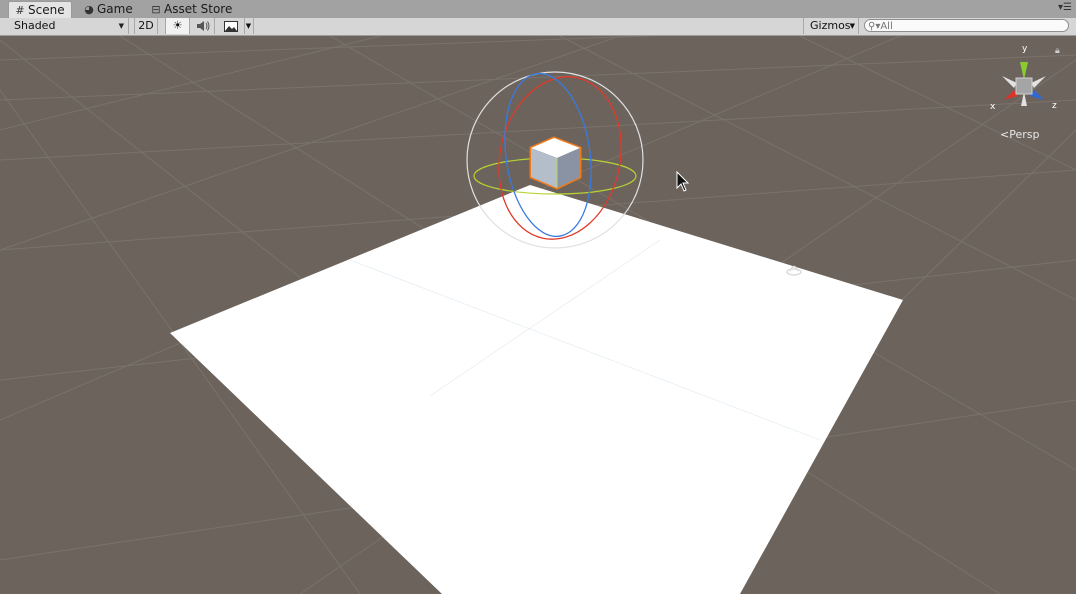  What do you see at coordinates (156, 9) in the screenshot?
I see `store-bag-icon: ⊟` at bounding box center [156, 9].